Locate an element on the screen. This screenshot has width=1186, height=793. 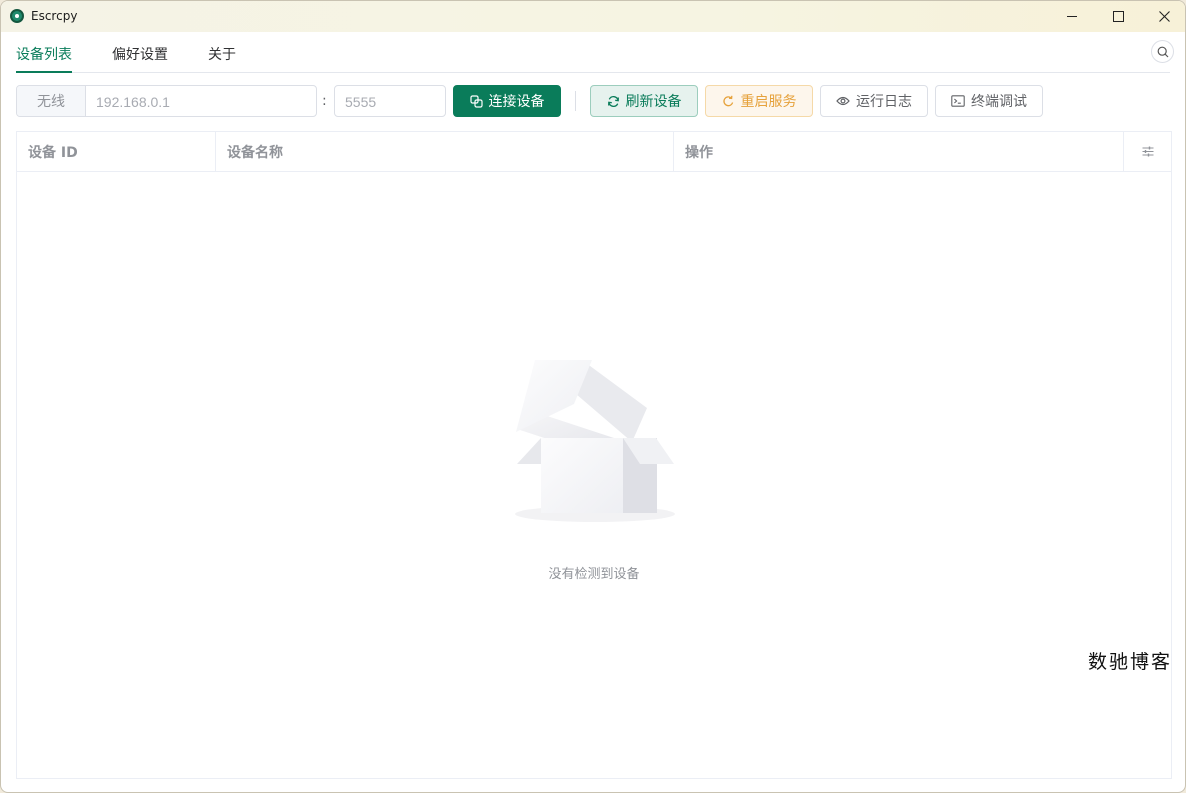
table-header: 设备 ID 设备名称 操作 is located at coordinates (594, 152).